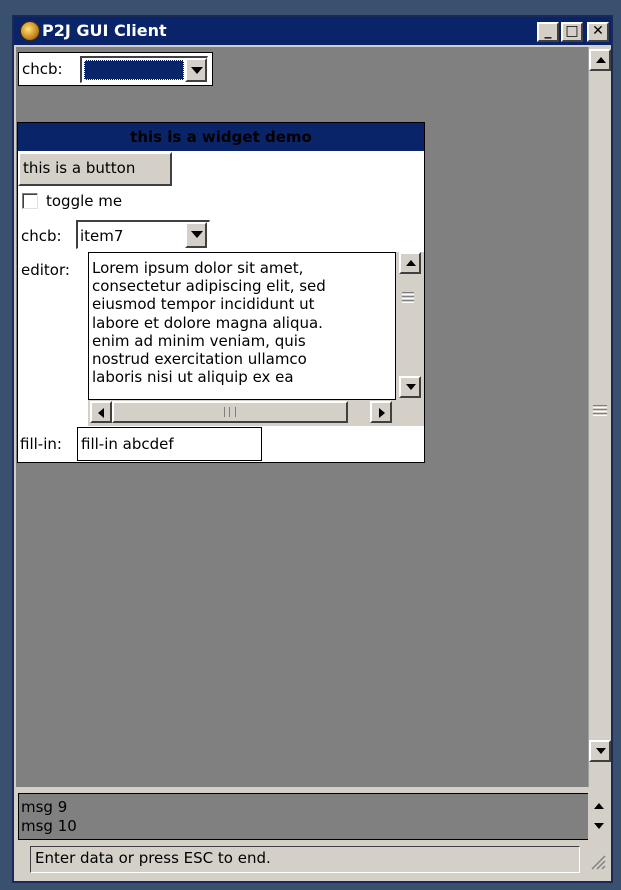 The width and height of the screenshot is (621, 890). Describe the element at coordinates (42, 69) in the screenshot. I see `top-combo-label: chcb:` at that location.